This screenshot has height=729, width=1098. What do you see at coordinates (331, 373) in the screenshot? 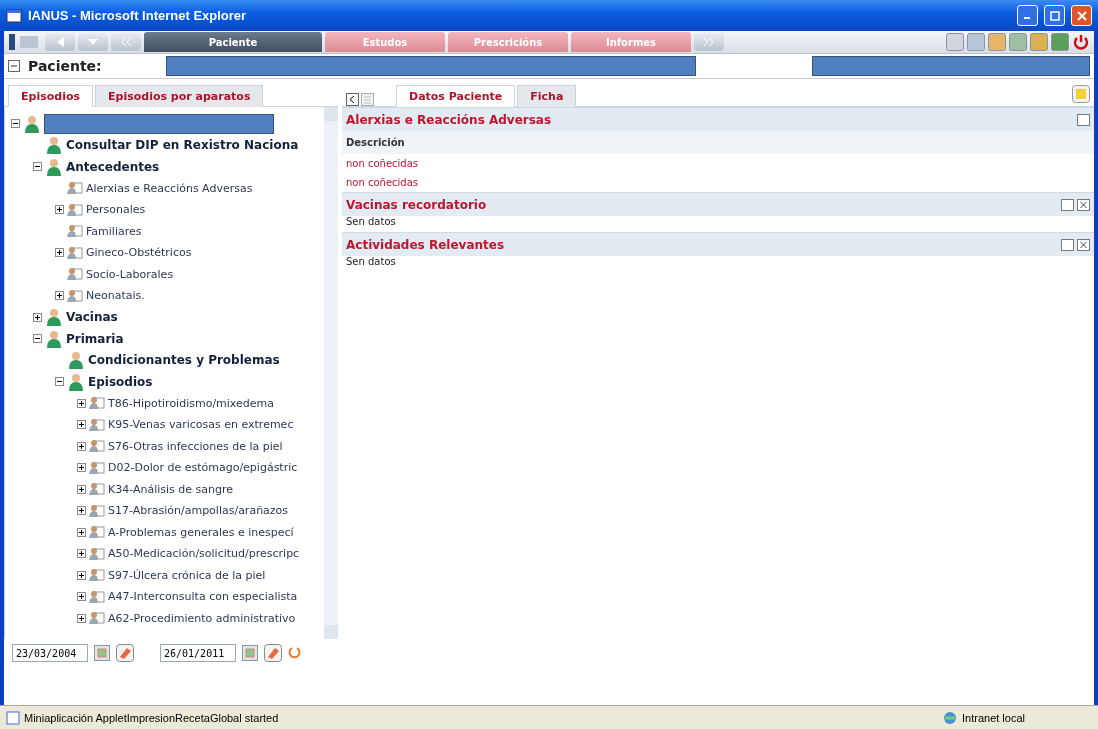
I see `scrollbar` at bounding box center [331, 373].